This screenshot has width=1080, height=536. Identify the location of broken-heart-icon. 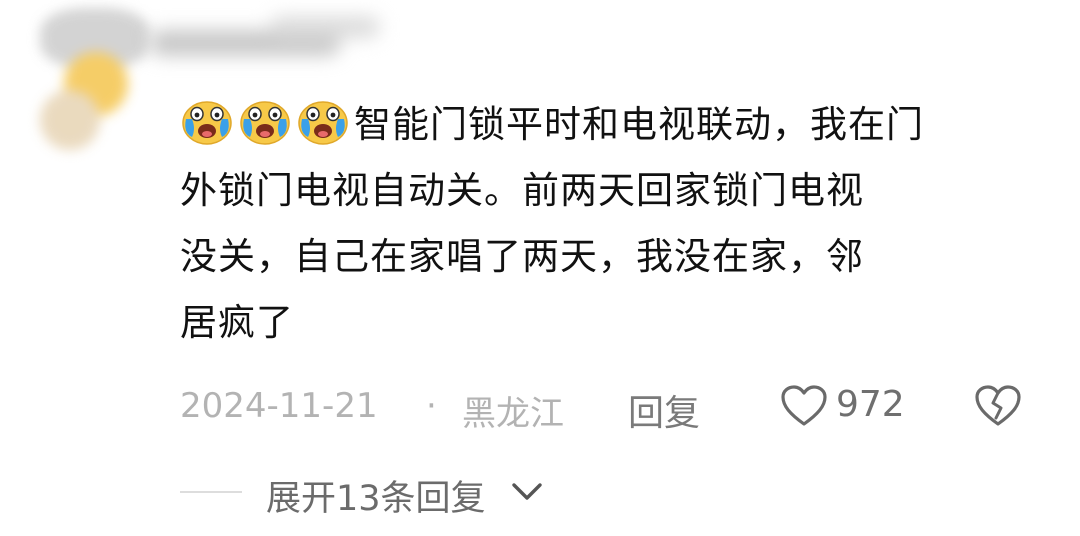
(998, 406).